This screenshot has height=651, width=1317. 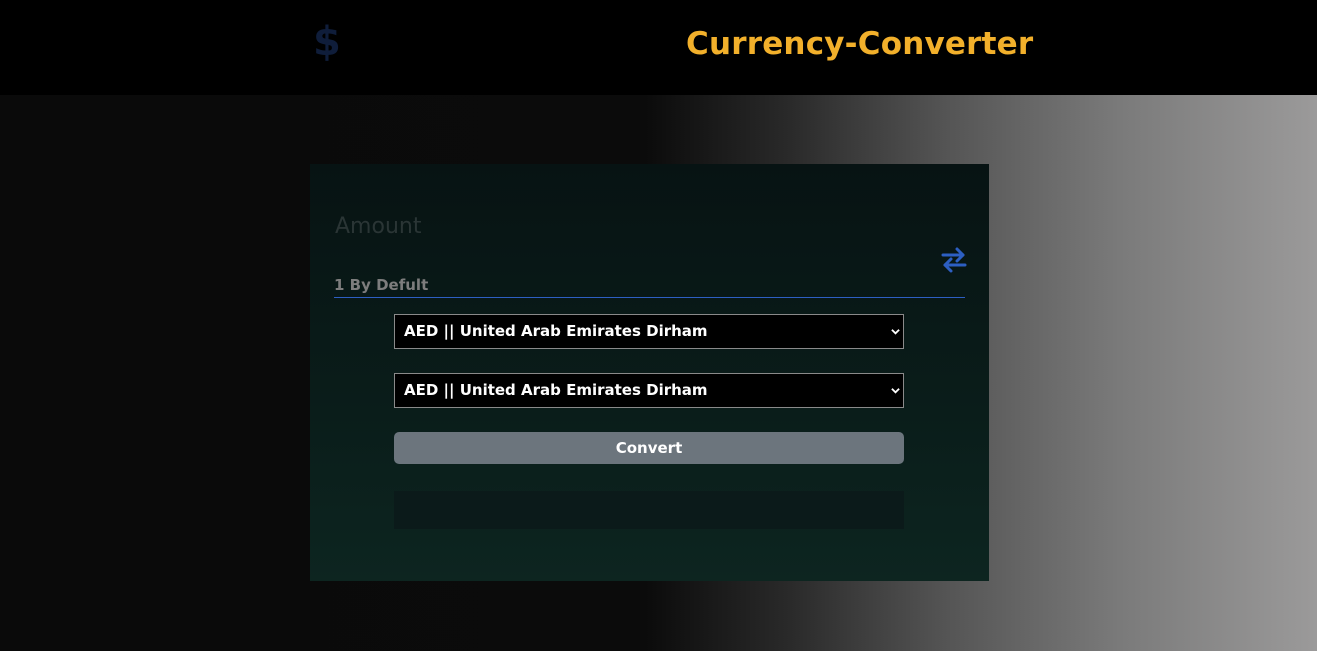 What do you see at coordinates (649, 285) in the screenshot?
I see `amount-input` at bounding box center [649, 285].